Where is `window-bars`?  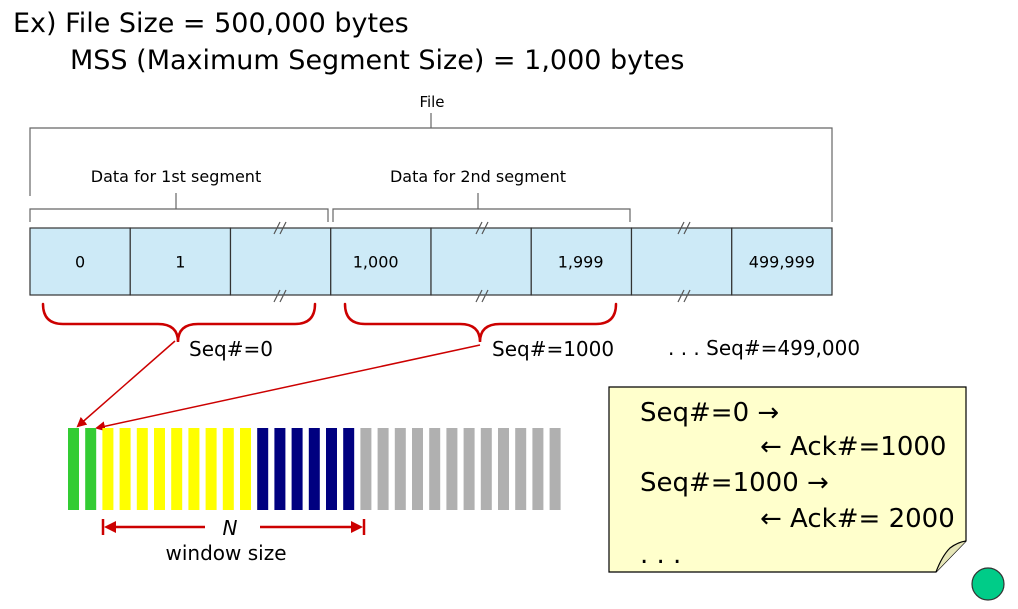
window-bars is located at coordinates (314, 469).